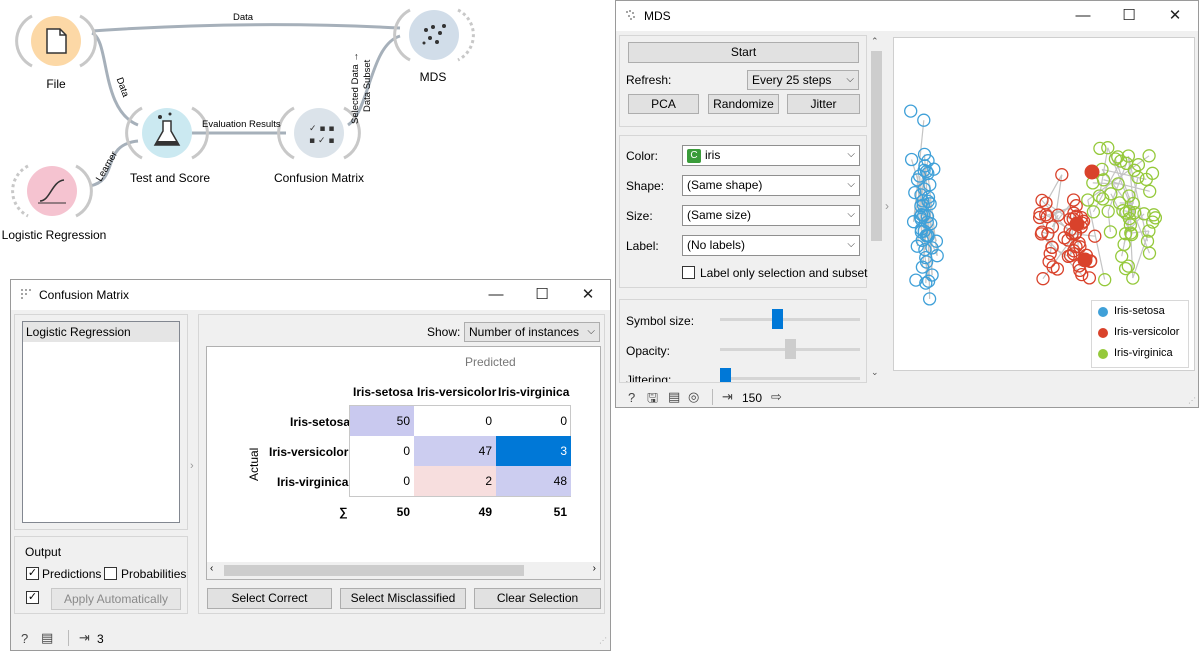 Image resolution: width=1200 pixels, height=652 pixels. I want to click on show-label: Show:, so click(444, 332).